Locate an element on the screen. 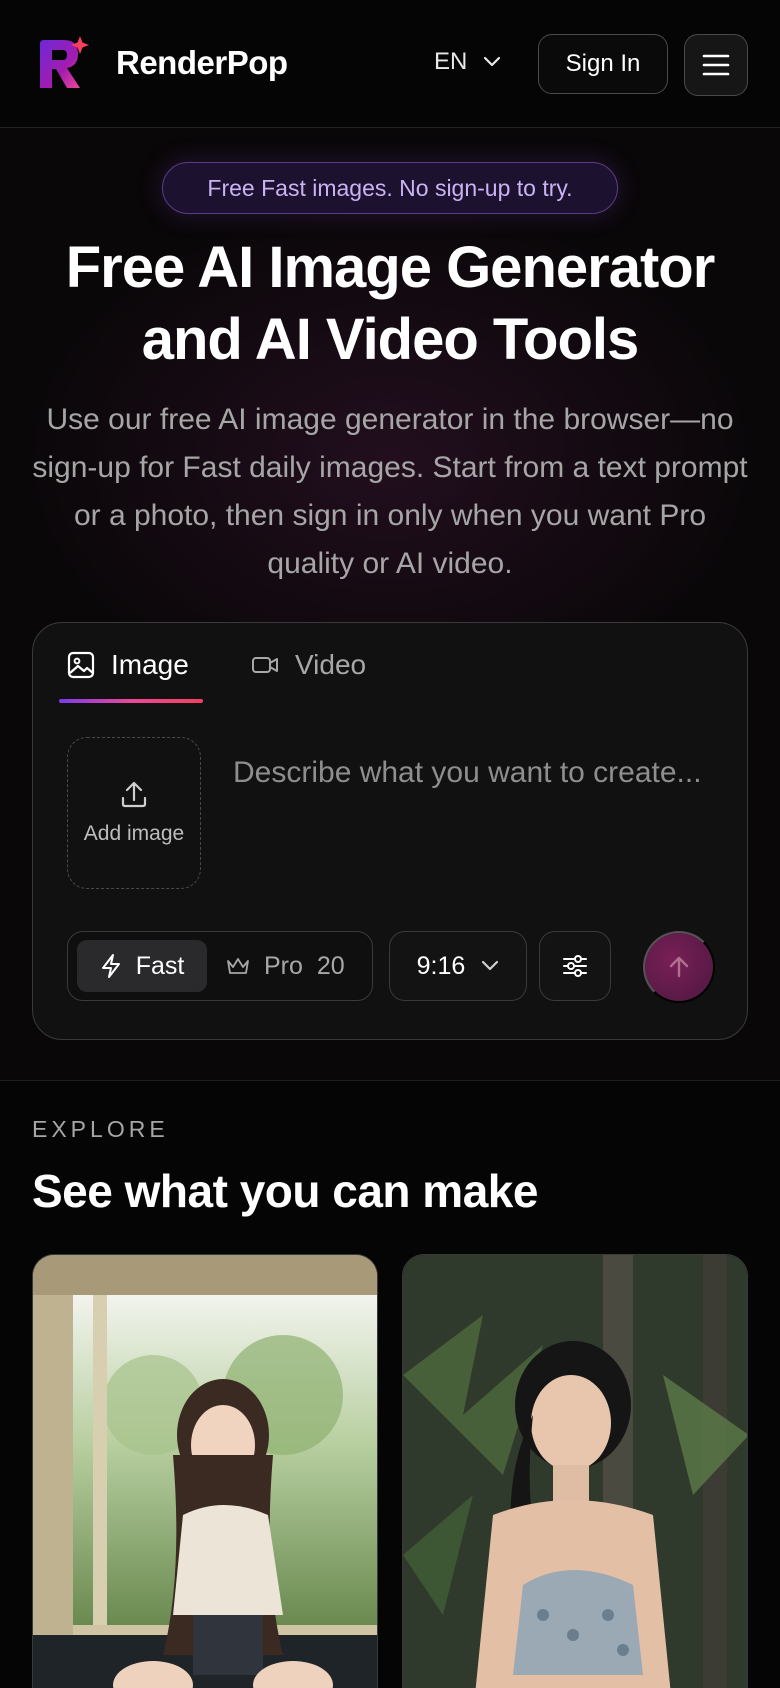 Image resolution: width=780 pixels, height=1688 pixels. crown-icon is located at coordinates (238, 966).